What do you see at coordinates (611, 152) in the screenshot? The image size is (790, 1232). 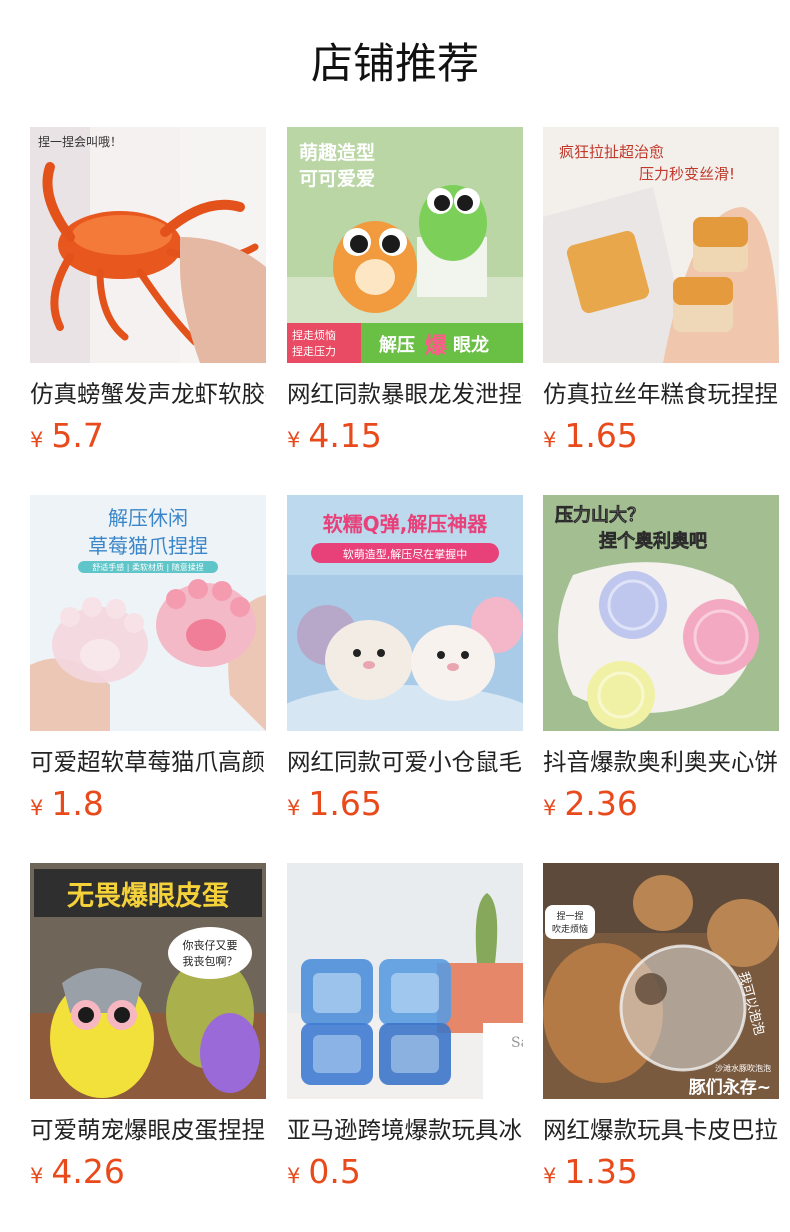 I see `image-caption: 疯狂拉扯超治愈` at bounding box center [611, 152].